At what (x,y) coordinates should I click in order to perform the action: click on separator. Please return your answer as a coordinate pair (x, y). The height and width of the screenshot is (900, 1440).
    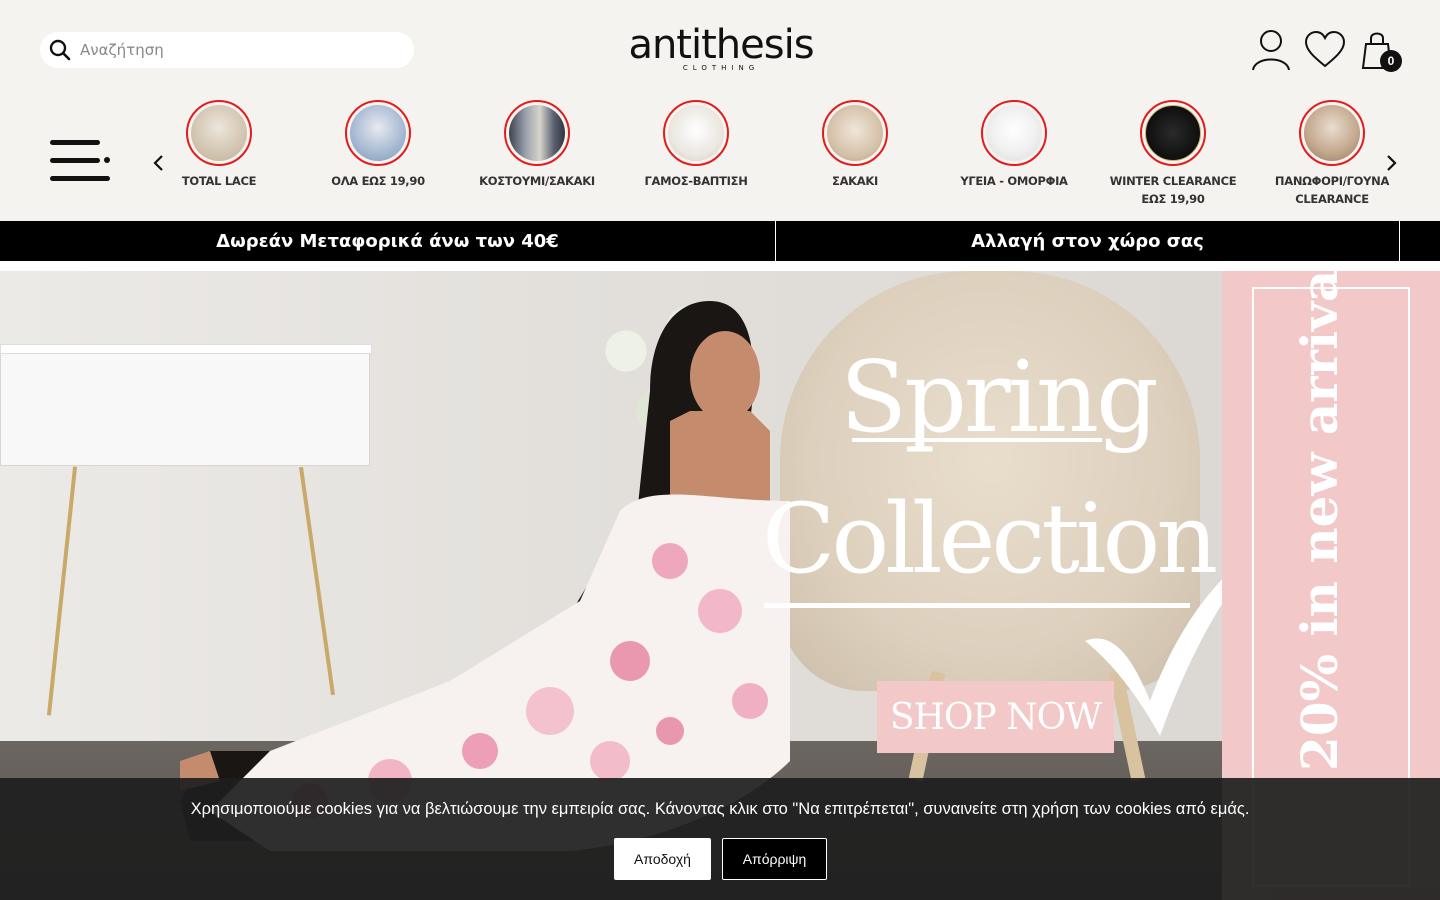
    Looking at the image, I should click on (720, 266).